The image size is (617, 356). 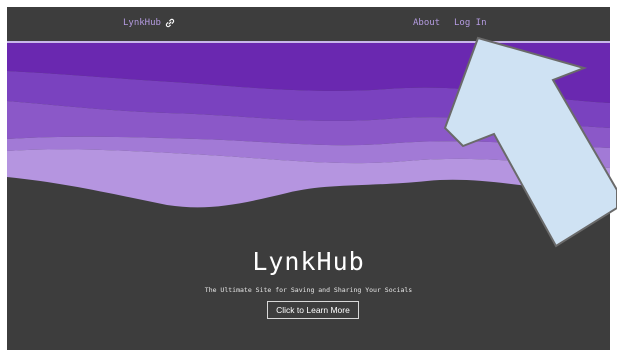 I want to click on navbar: LynkHub About Log In, so click(x=308, y=24).